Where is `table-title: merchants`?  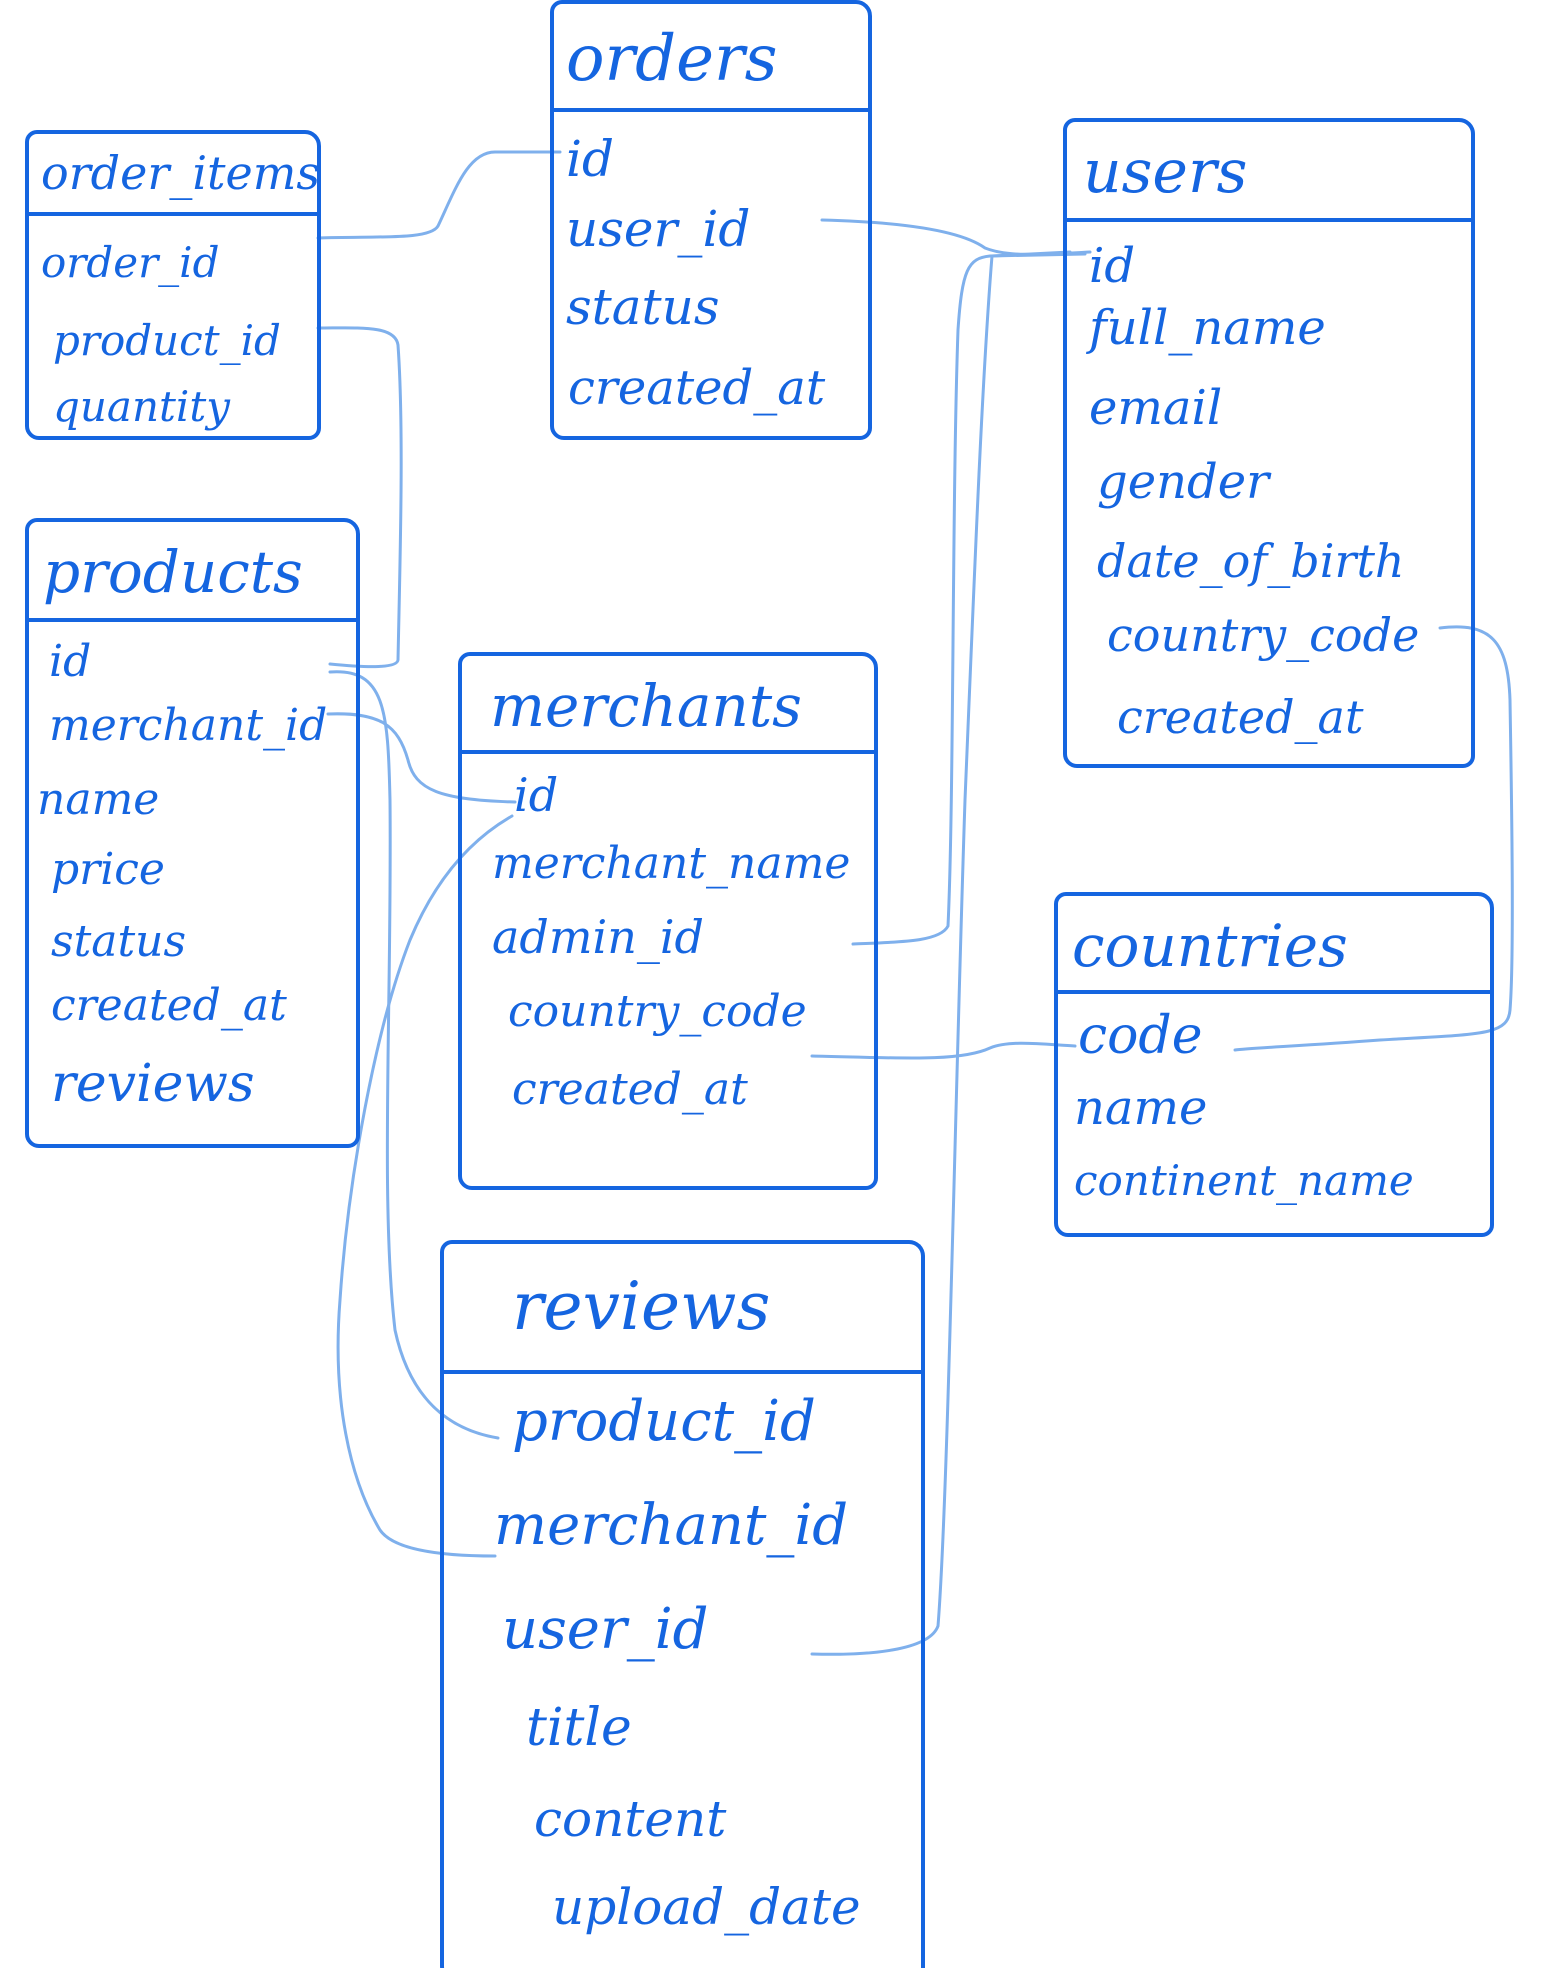
table-title: merchants is located at coordinates (668, 705).